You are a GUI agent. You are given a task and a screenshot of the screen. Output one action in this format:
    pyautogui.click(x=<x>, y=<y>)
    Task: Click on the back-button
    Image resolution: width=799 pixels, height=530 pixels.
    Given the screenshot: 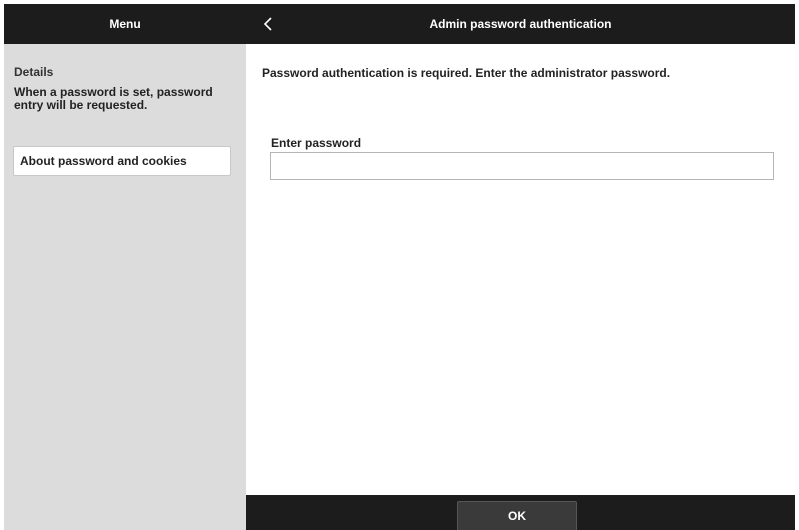 What is the action you would take?
    pyautogui.click(x=268, y=24)
    